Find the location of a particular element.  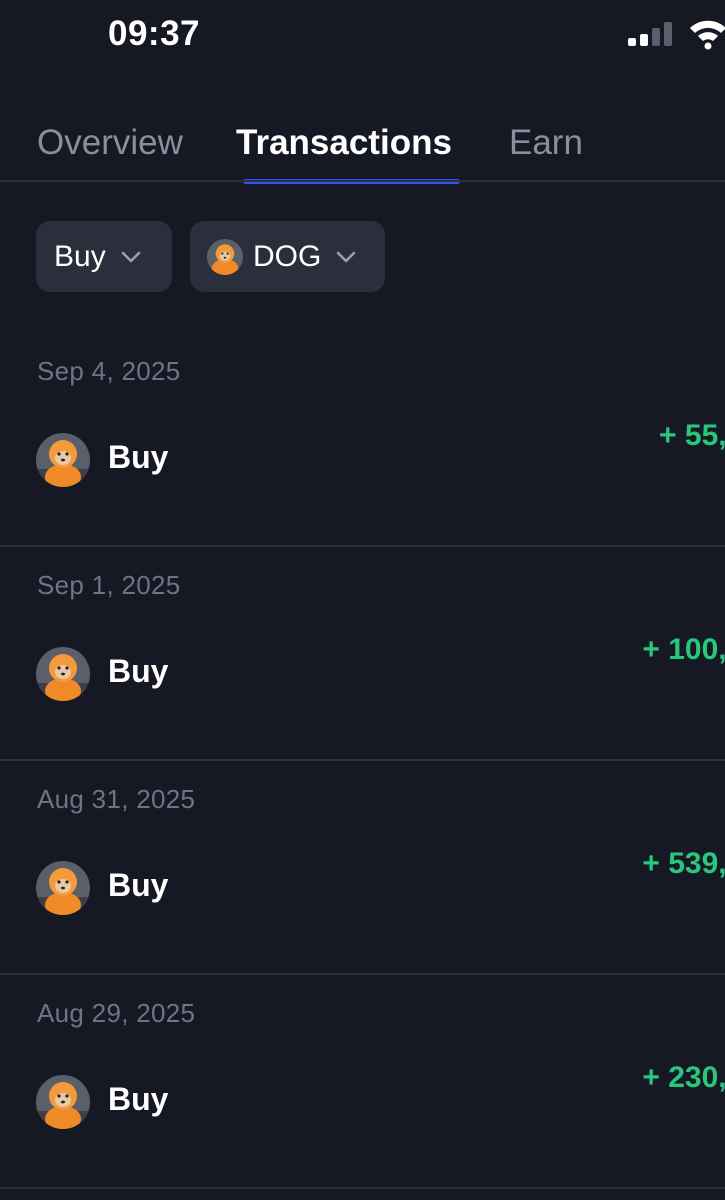

cellular-signal-icon is located at coordinates (650, 34).